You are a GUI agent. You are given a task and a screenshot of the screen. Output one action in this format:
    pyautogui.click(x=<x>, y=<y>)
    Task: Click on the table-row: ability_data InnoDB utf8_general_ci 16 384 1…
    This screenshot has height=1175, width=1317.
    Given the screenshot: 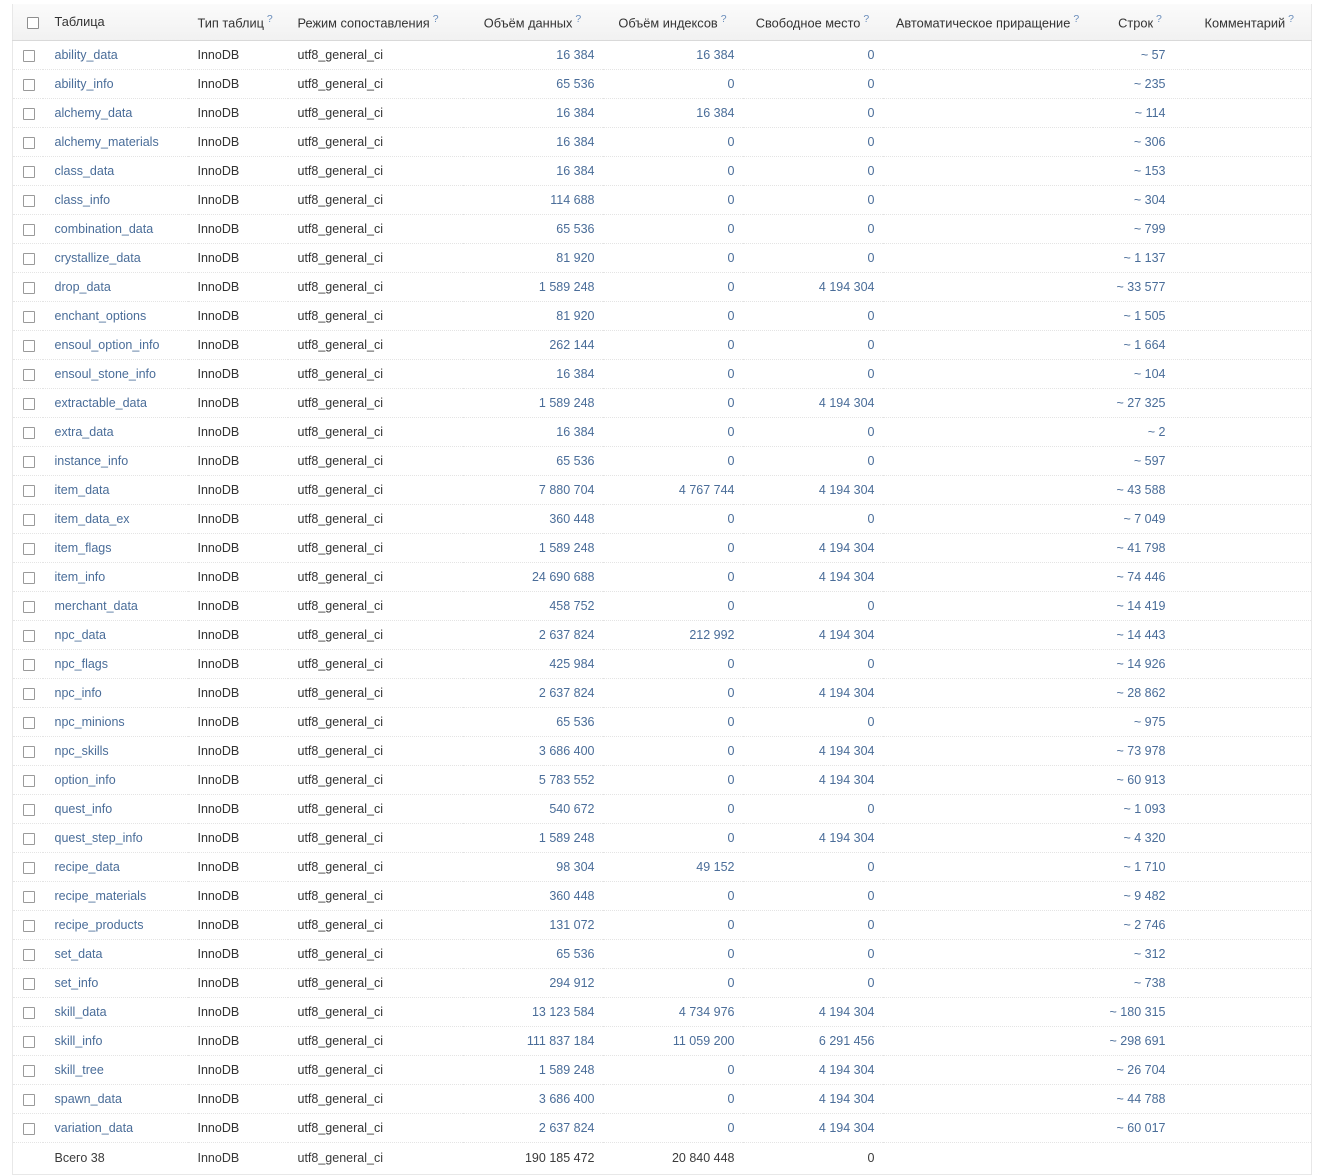 What is the action you would take?
    pyautogui.click(x=662, y=55)
    